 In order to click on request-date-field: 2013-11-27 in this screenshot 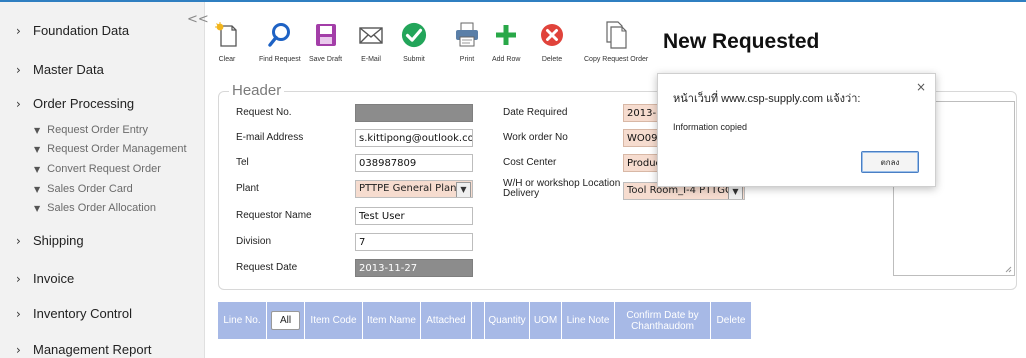, I will do `click(414, 268)`.